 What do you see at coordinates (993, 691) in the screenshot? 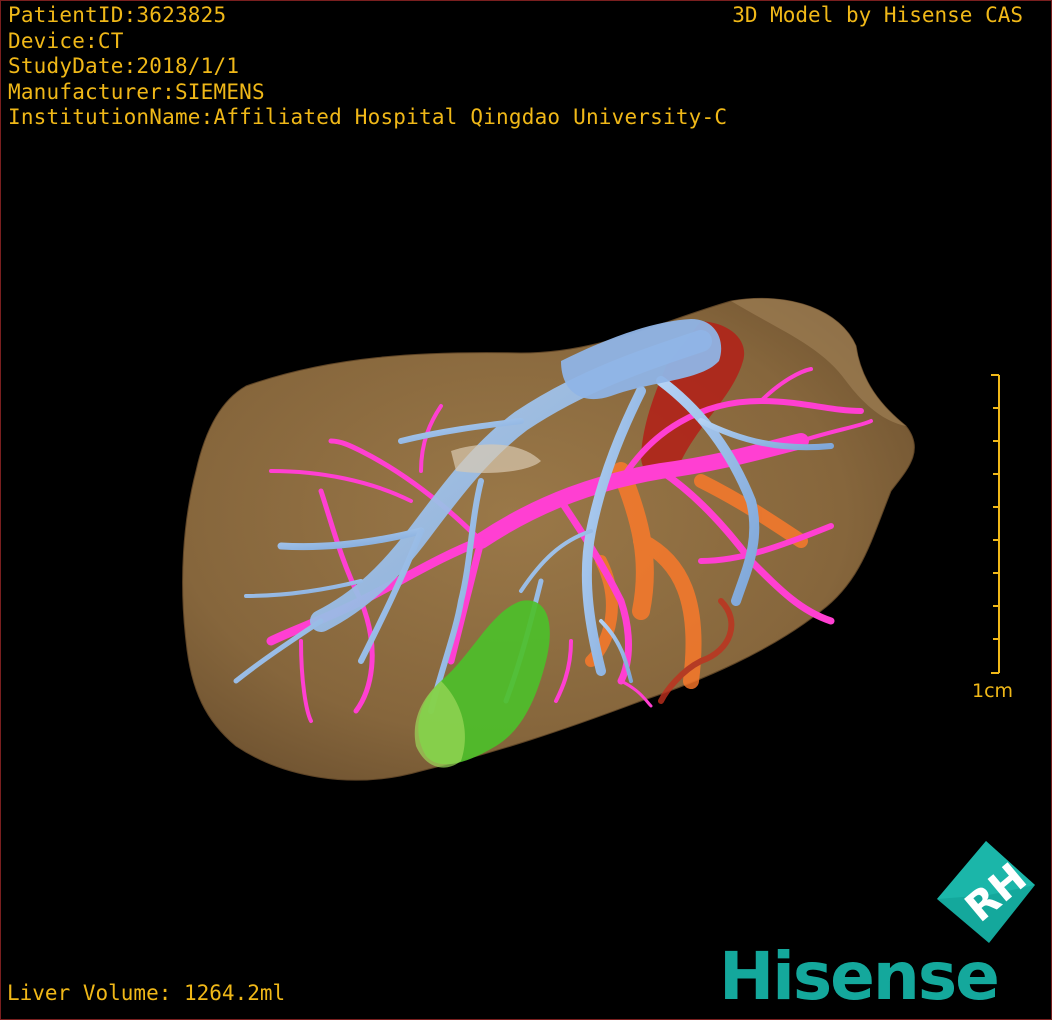
I see `scale-label: 1cm` at bounding box center [993, 691].